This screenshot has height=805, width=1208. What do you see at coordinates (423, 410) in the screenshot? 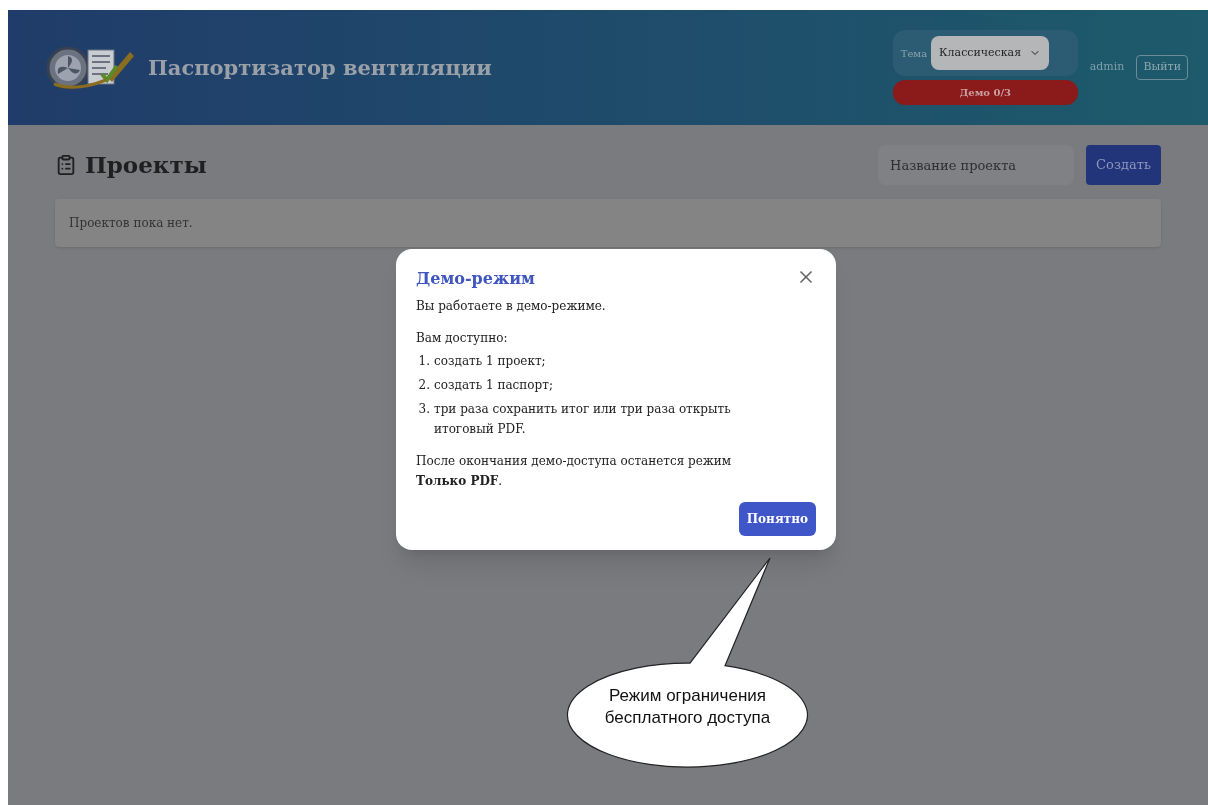
I see `list-number: 3.` at bounding box center [423, 410].